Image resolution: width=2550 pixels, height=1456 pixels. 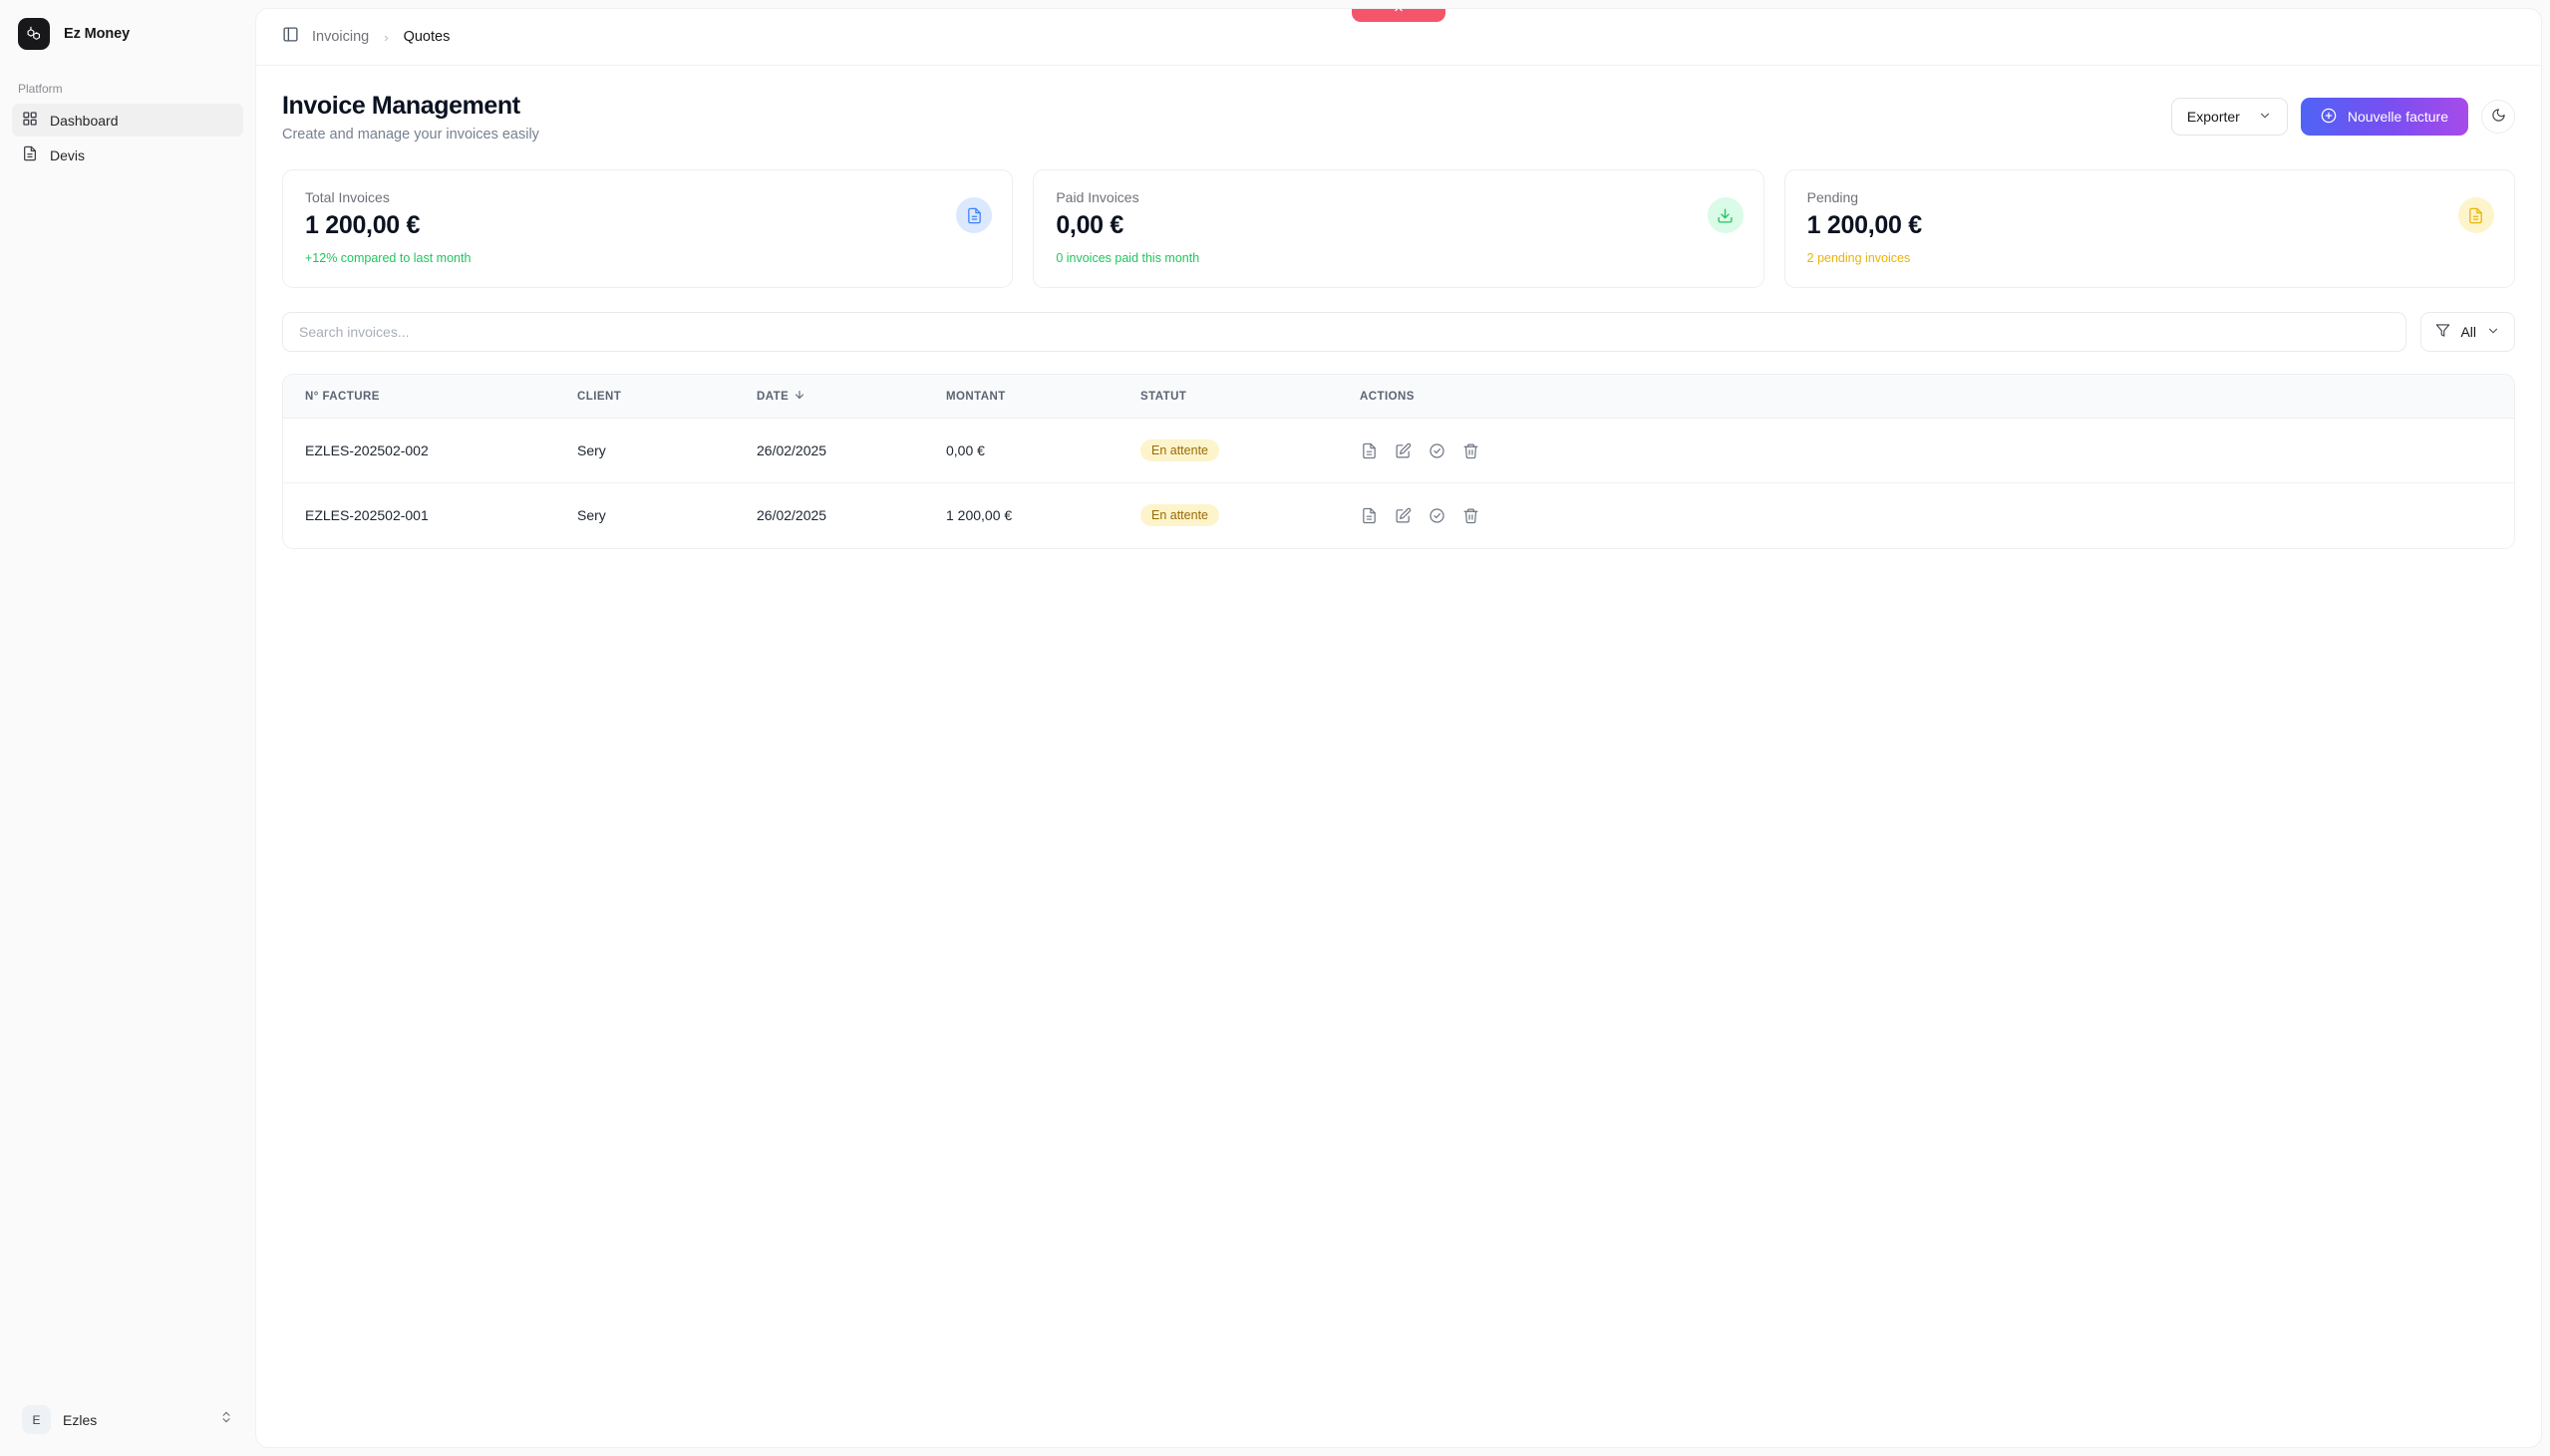 I want to click on cell-amount: 1 200,00 €, so click(x=1043, y=515).